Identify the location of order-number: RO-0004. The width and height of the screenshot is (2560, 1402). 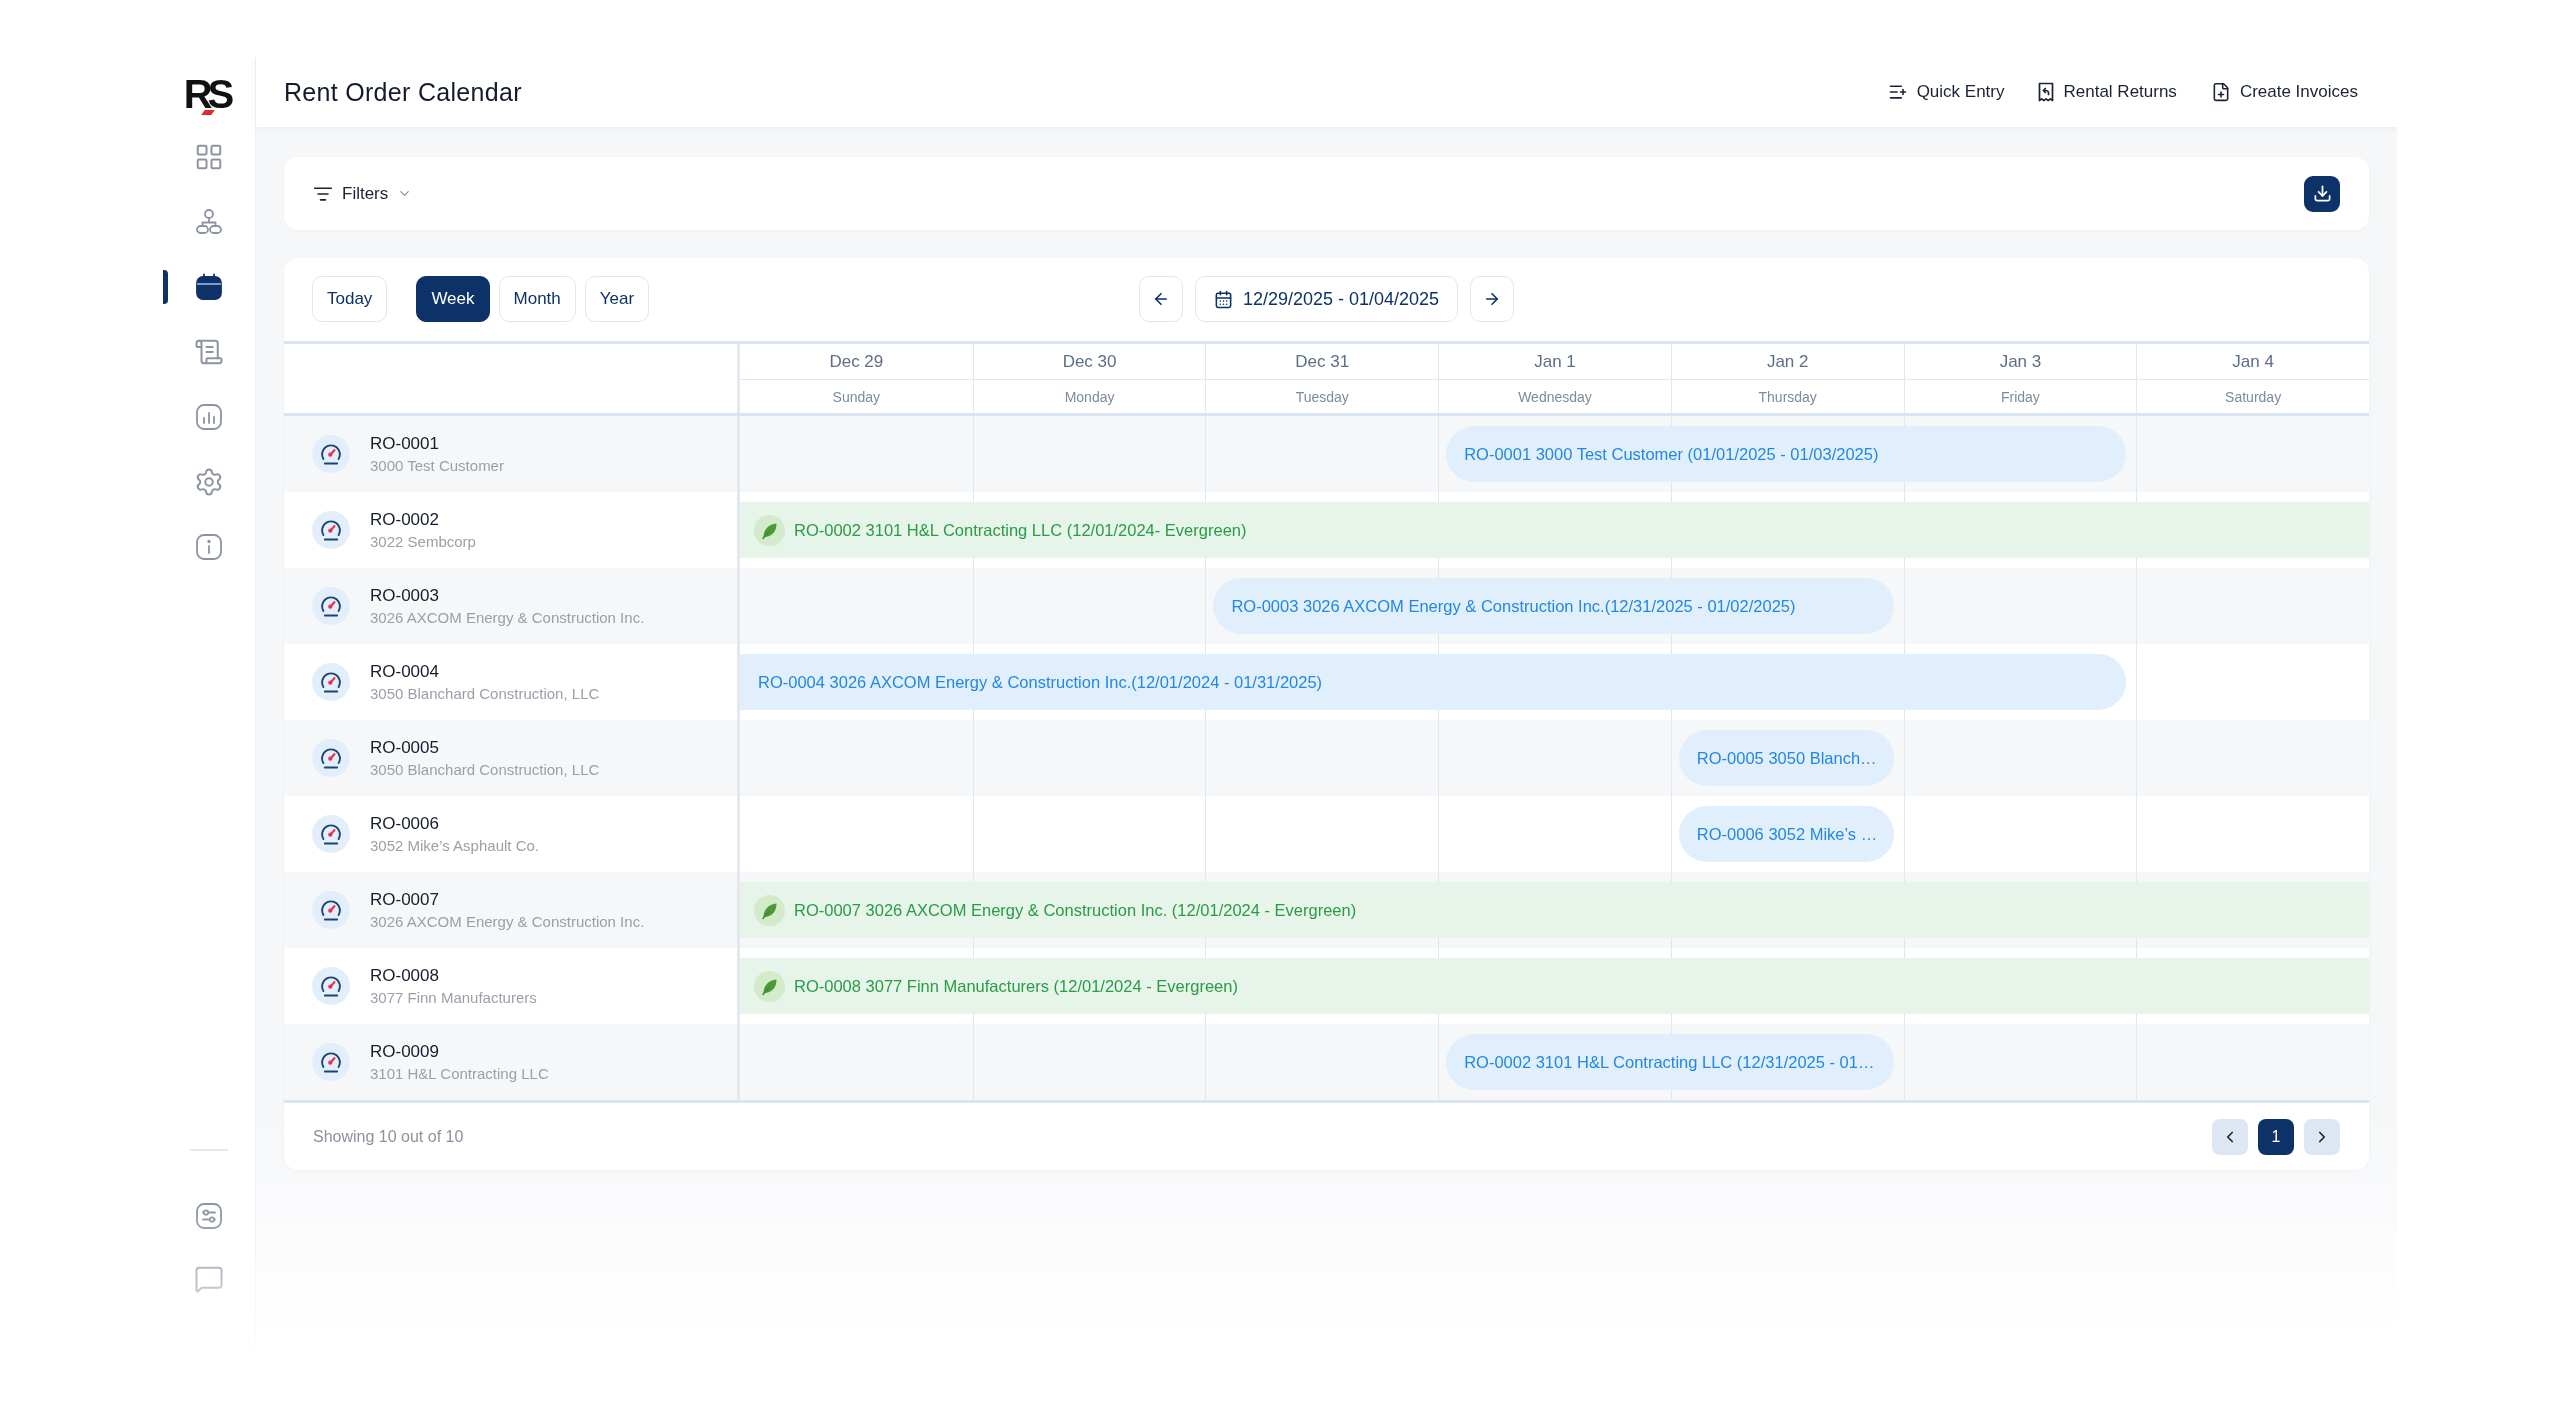
(405, 672).